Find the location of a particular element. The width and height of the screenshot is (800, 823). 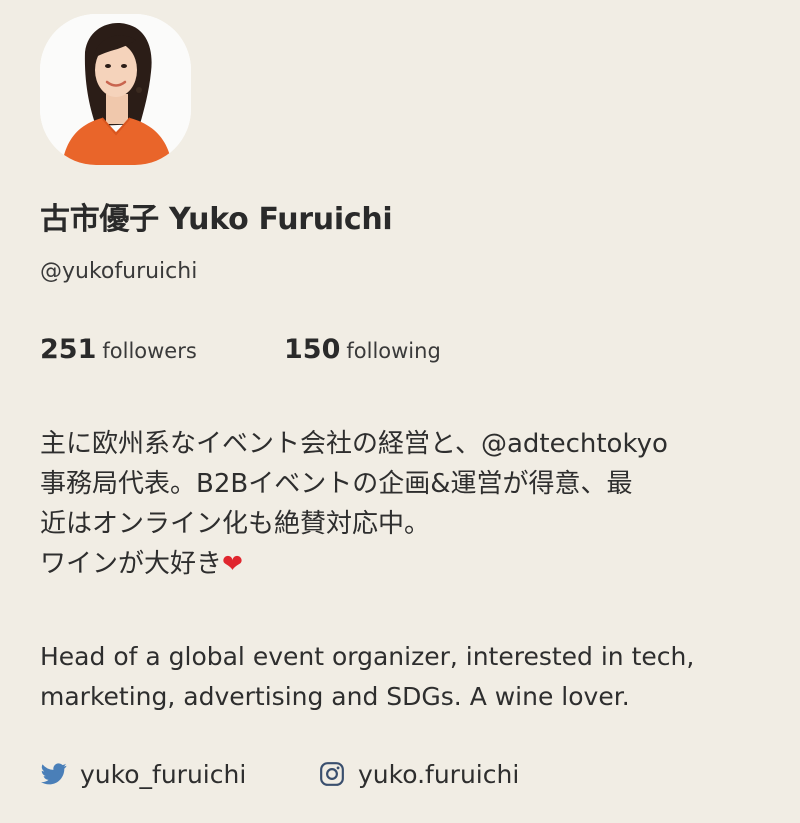

social-links: yuko_furuichi yuko.furuichi is located at coordinates (390, 774).